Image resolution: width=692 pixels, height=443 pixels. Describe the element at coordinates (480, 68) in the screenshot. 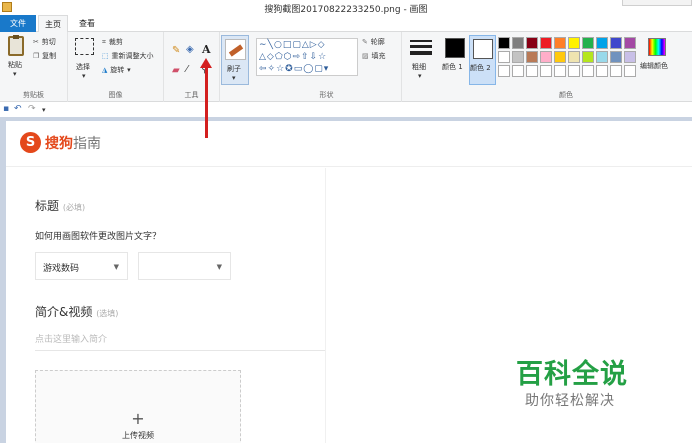

I see `color2-label: 颜色 2` at that location.